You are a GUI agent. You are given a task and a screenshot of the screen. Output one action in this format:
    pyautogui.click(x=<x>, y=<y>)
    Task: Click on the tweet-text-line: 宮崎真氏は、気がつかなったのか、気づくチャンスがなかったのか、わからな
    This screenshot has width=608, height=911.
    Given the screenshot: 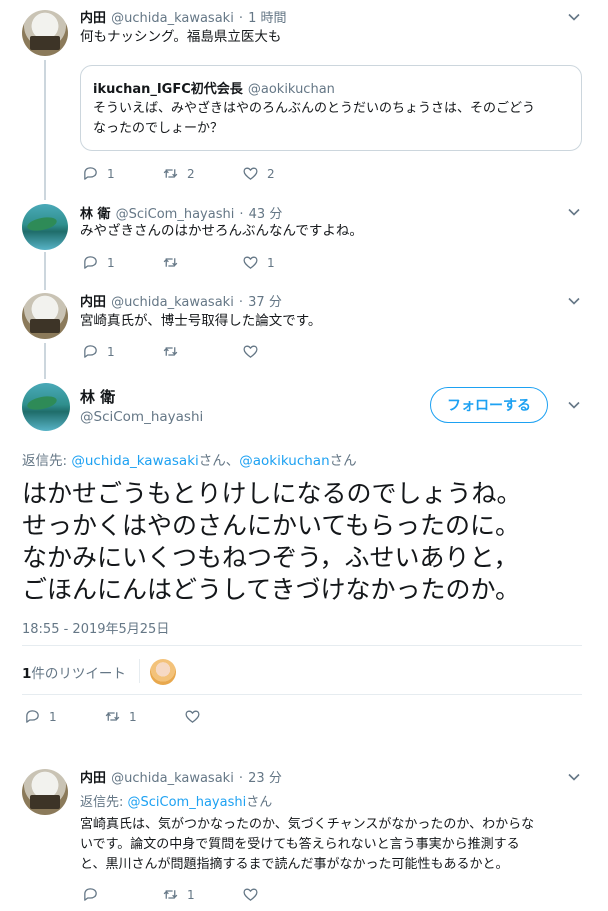 What is the action you would take?
    pyautogui.click(x=307, y=824)
    